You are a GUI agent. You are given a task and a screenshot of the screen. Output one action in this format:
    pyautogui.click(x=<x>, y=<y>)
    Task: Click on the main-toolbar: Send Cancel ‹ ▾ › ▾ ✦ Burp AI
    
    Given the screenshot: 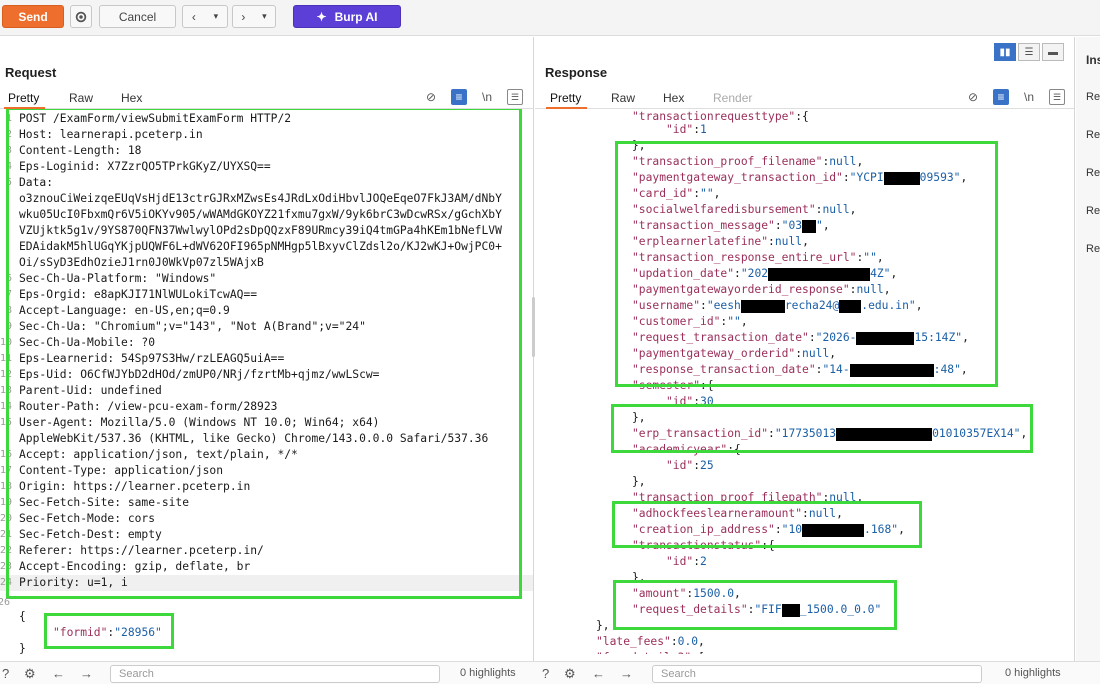 What is the action you would take?
    pyautogui.click(x=550, y=18)
    